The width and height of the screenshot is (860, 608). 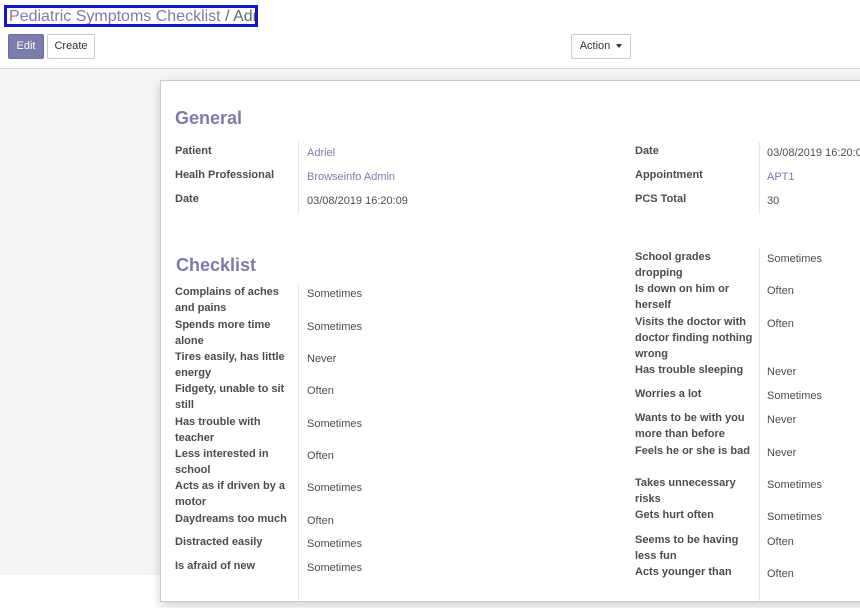 What do you see at coordinates (690, 426) in the screenshot?
I see `checklist-item-label: Wants to be with you more than before` at bounding box center [690, 426].